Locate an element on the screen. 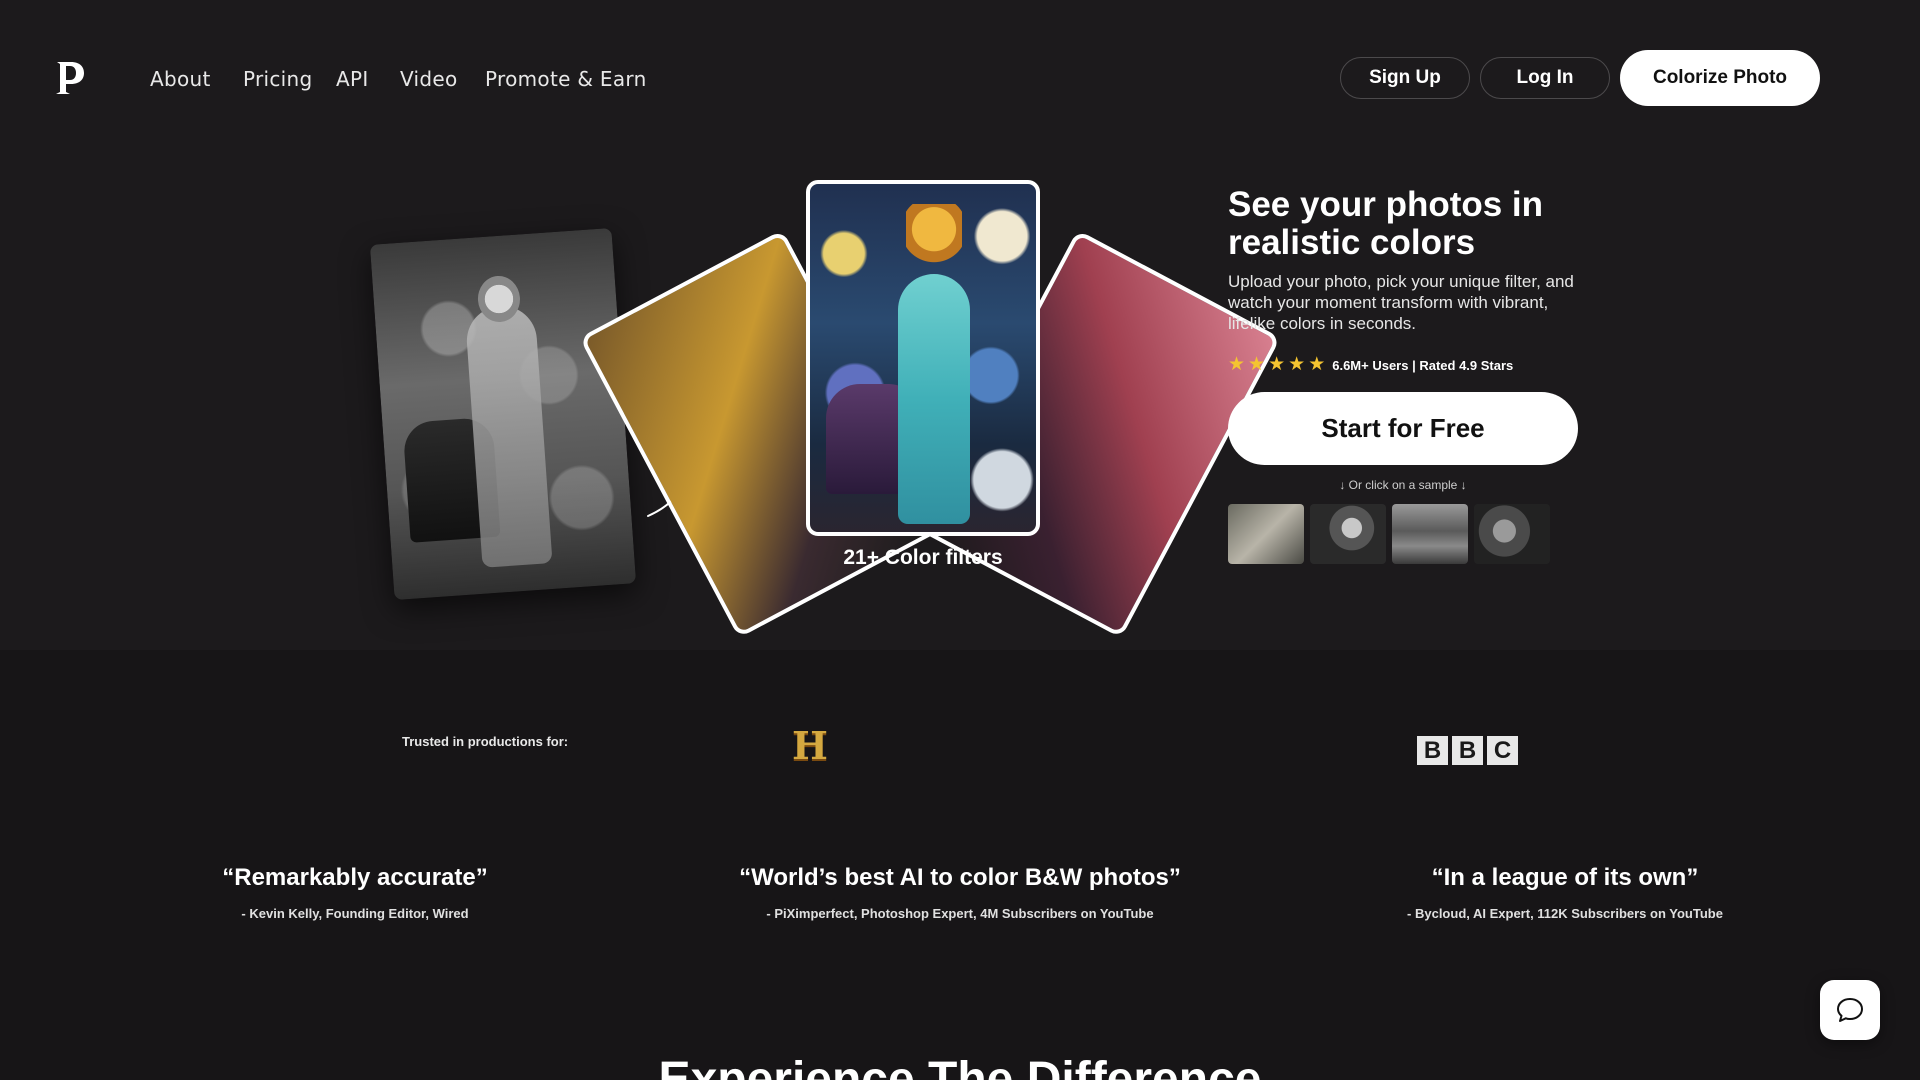  start-for-free-button: Start for Free is located at coordinates (1403, 428).